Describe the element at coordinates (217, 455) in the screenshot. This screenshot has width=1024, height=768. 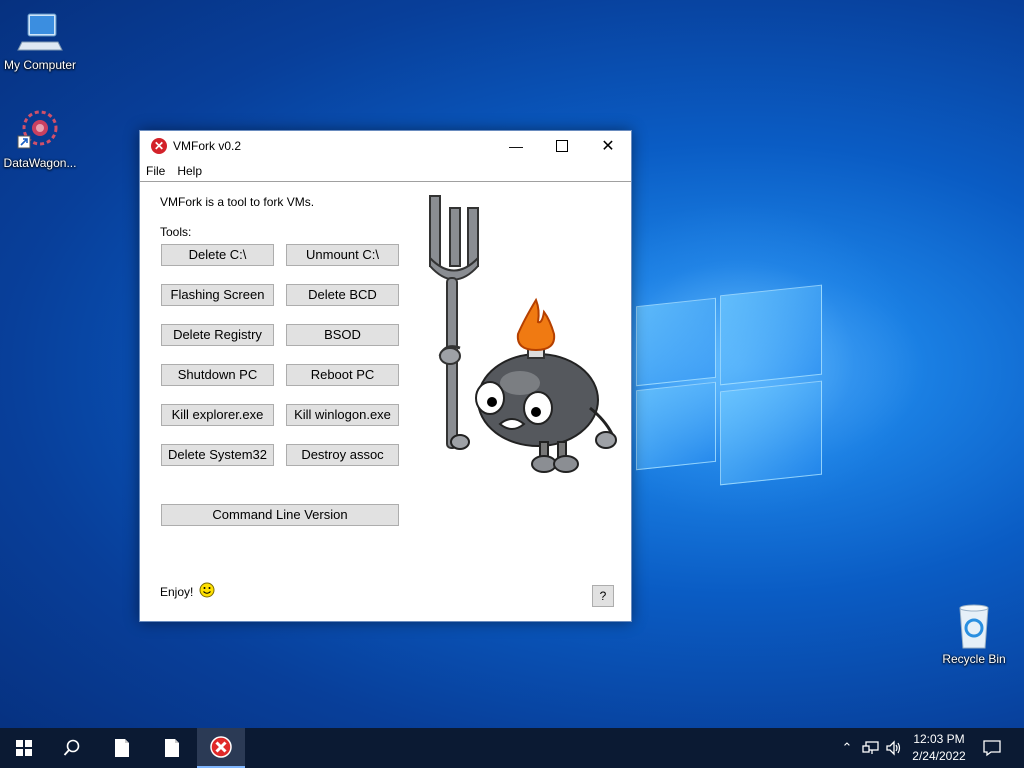
I see `delete-system32-button: Delete System32` at that location.